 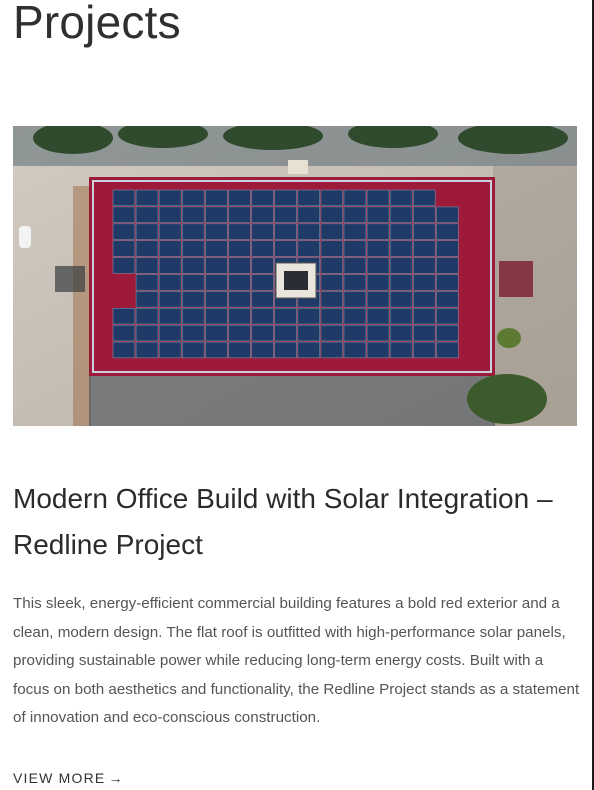 I want to click on view-more-link: VIEW MORE →, so click(x=68, y=778).